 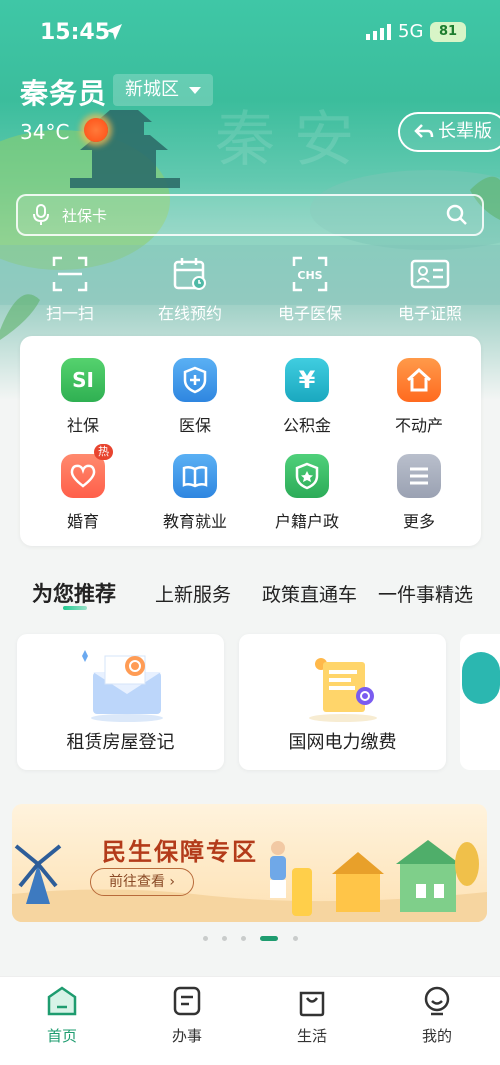 What do you see at coordinates (418, 425) in the screenshot?
I see `service-label: 不动产` at bounding box center [418, 425].